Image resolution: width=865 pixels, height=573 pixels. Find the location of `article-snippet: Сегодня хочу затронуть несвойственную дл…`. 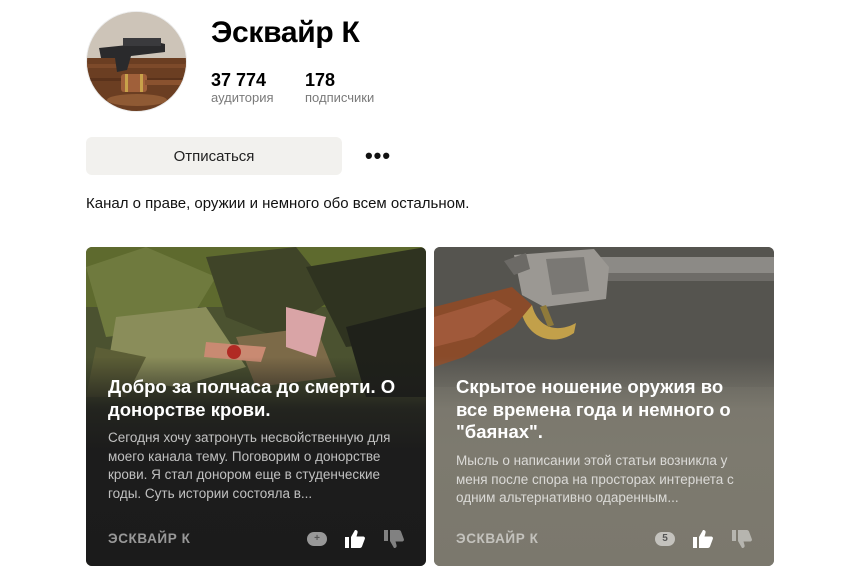

article-snippet: Сегодня хочу затронуть несвойственную дл… is located at coordinates (249, 465).